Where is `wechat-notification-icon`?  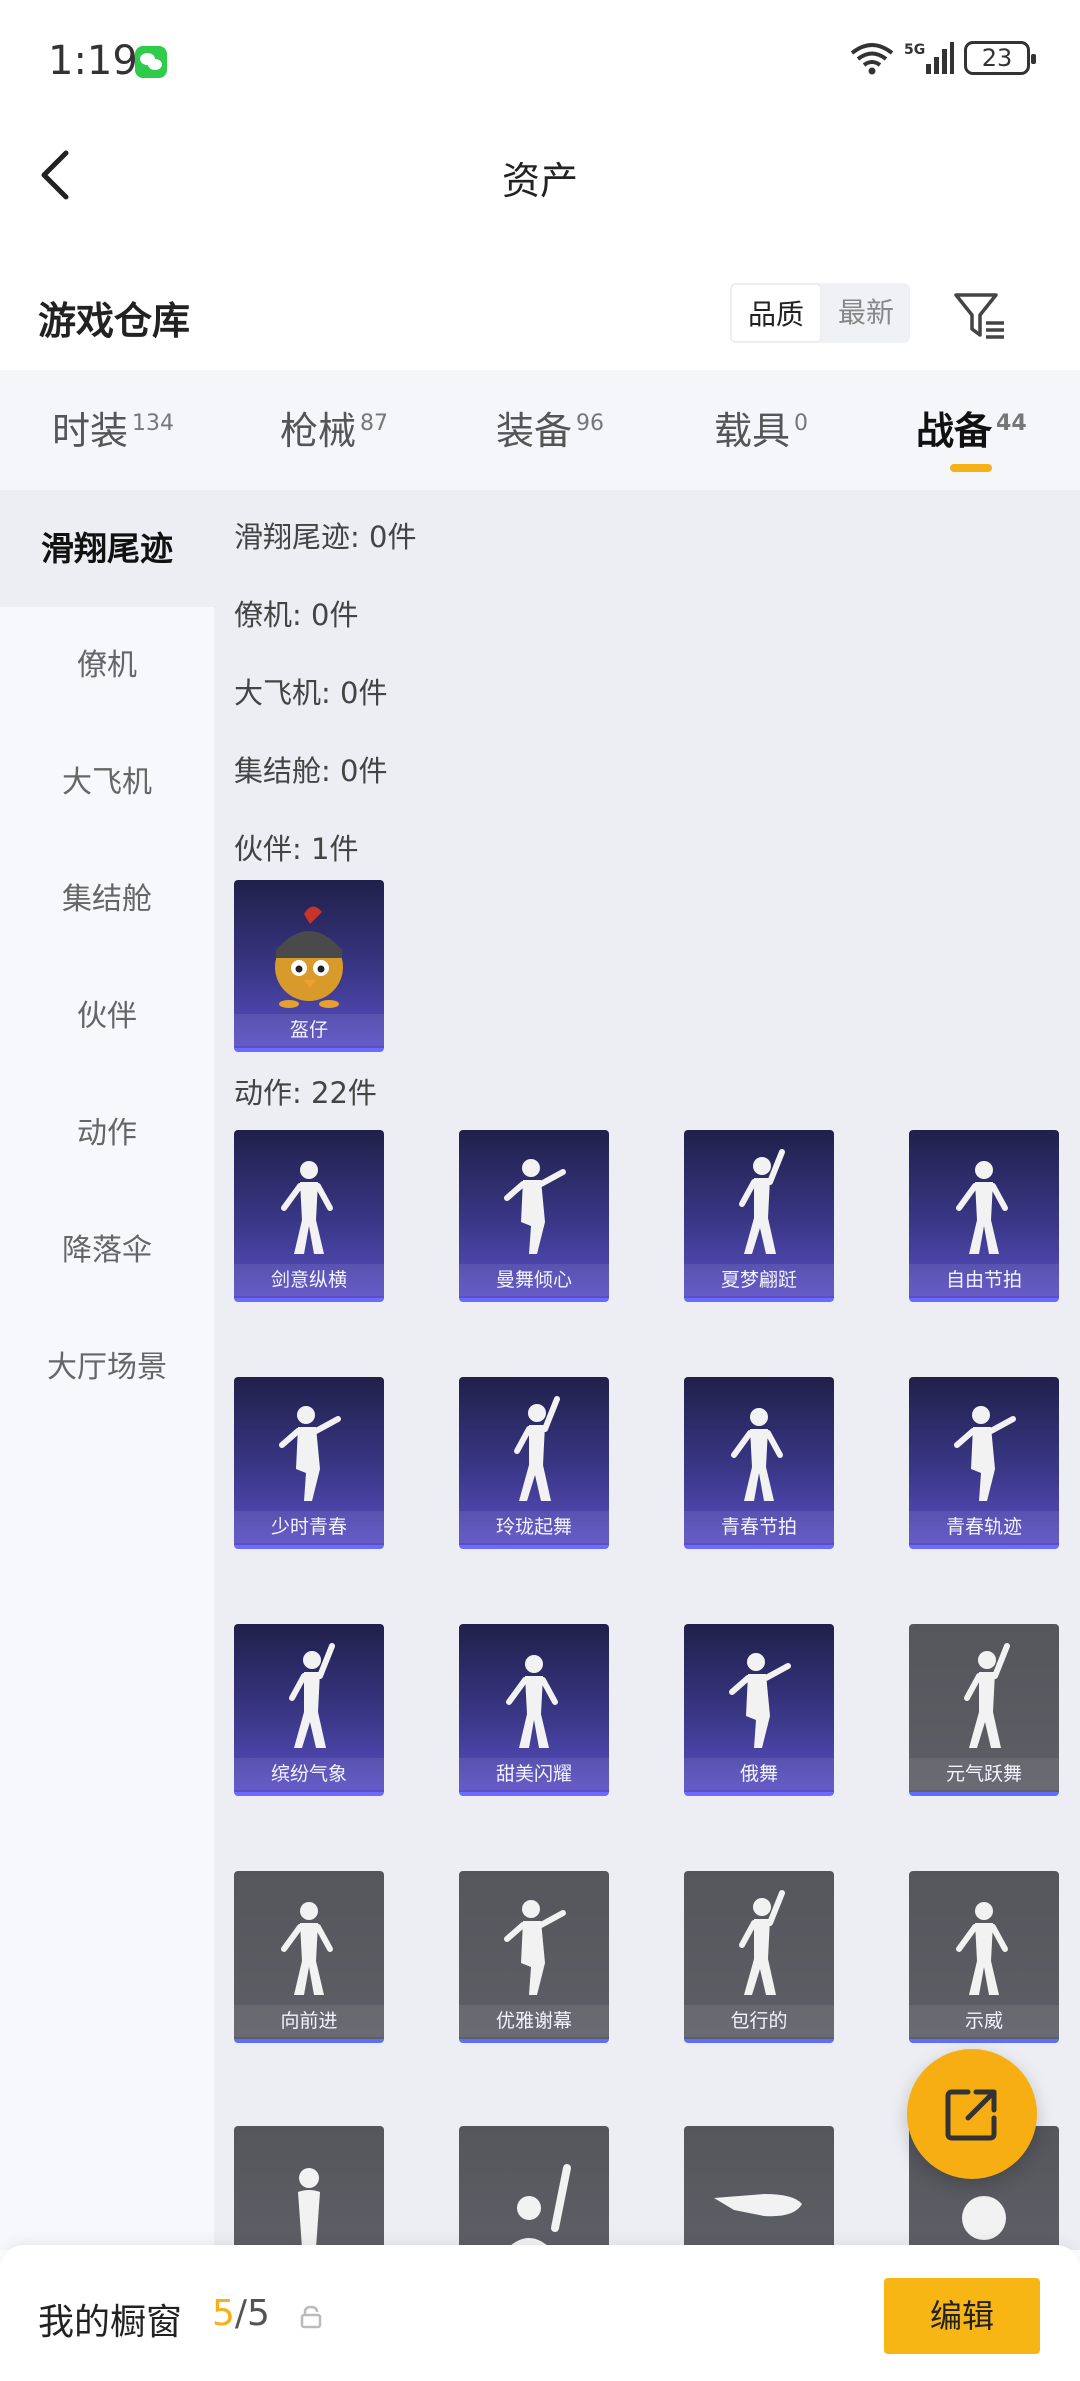 wechat-notification-icon is located at coordinates (151, 62).